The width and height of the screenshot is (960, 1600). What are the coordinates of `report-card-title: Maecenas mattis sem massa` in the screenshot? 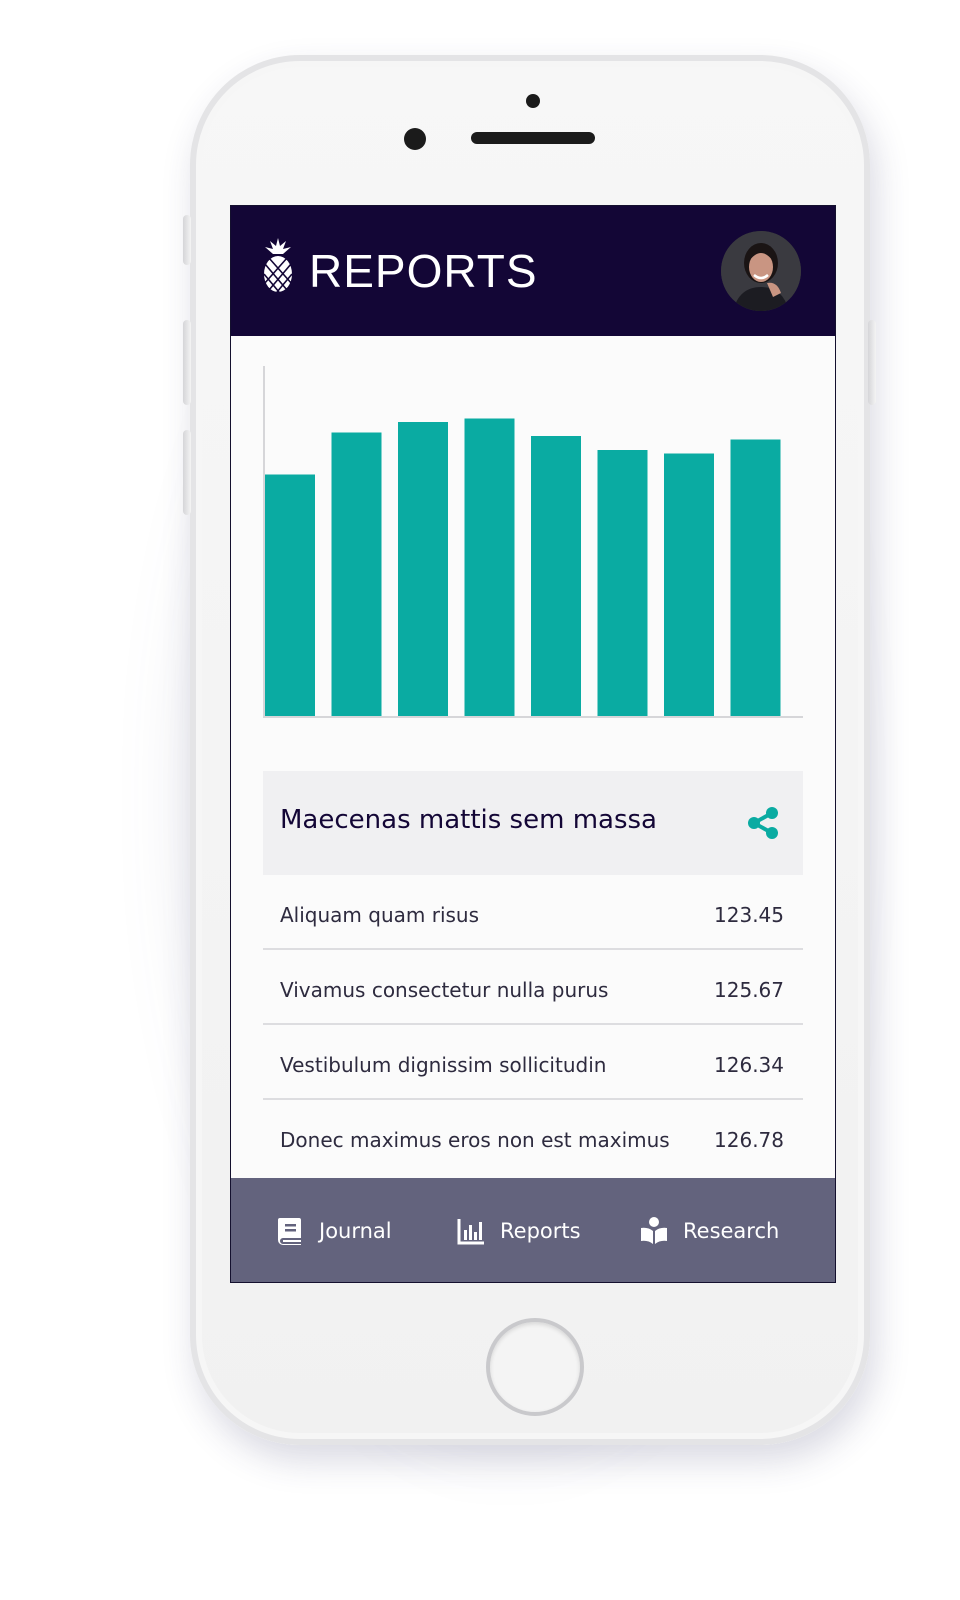 It's located at (468, 820).